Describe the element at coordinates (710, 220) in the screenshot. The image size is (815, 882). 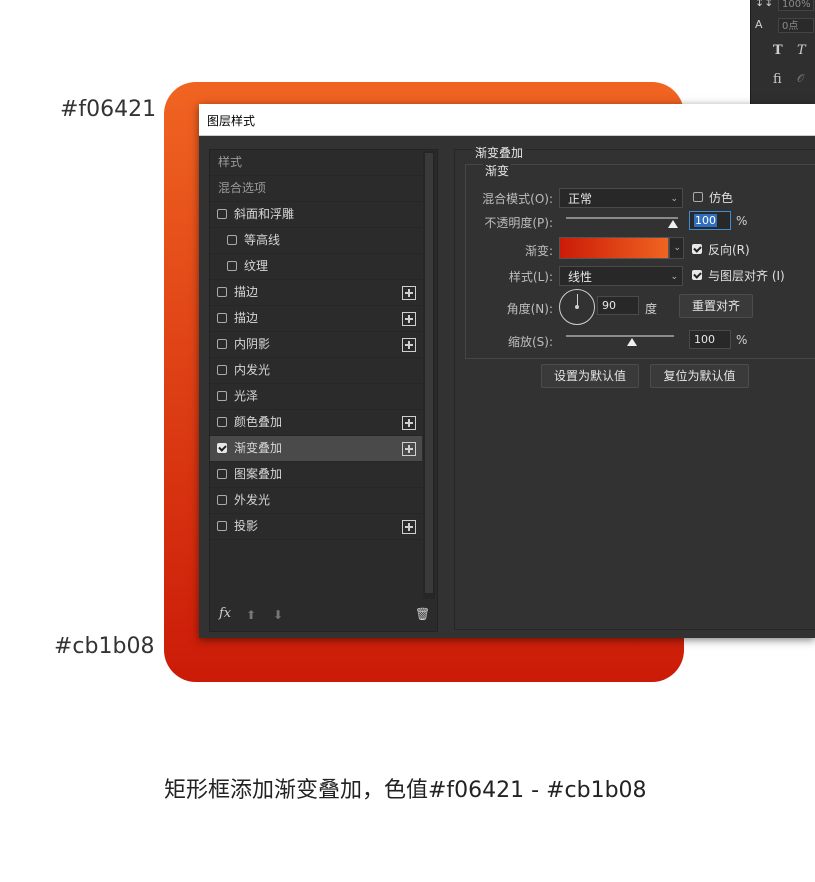
I see `opacity-input: 100` at that location.